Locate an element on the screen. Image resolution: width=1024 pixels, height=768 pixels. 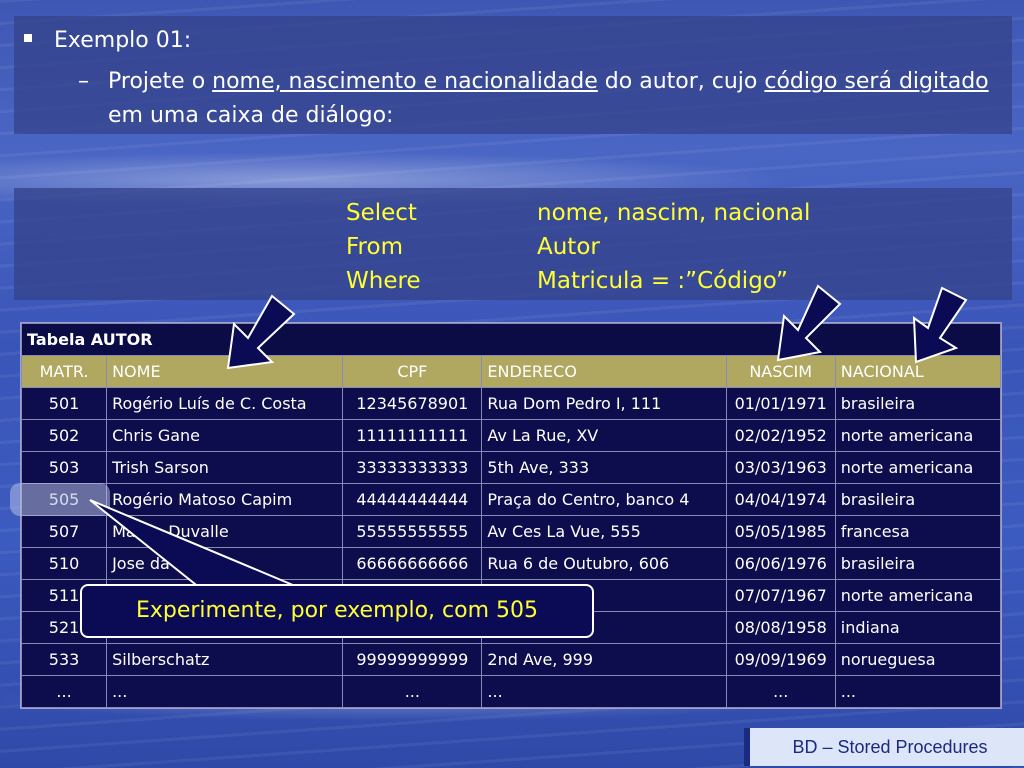
column-header: NOME is located at coordinates (225, 371).